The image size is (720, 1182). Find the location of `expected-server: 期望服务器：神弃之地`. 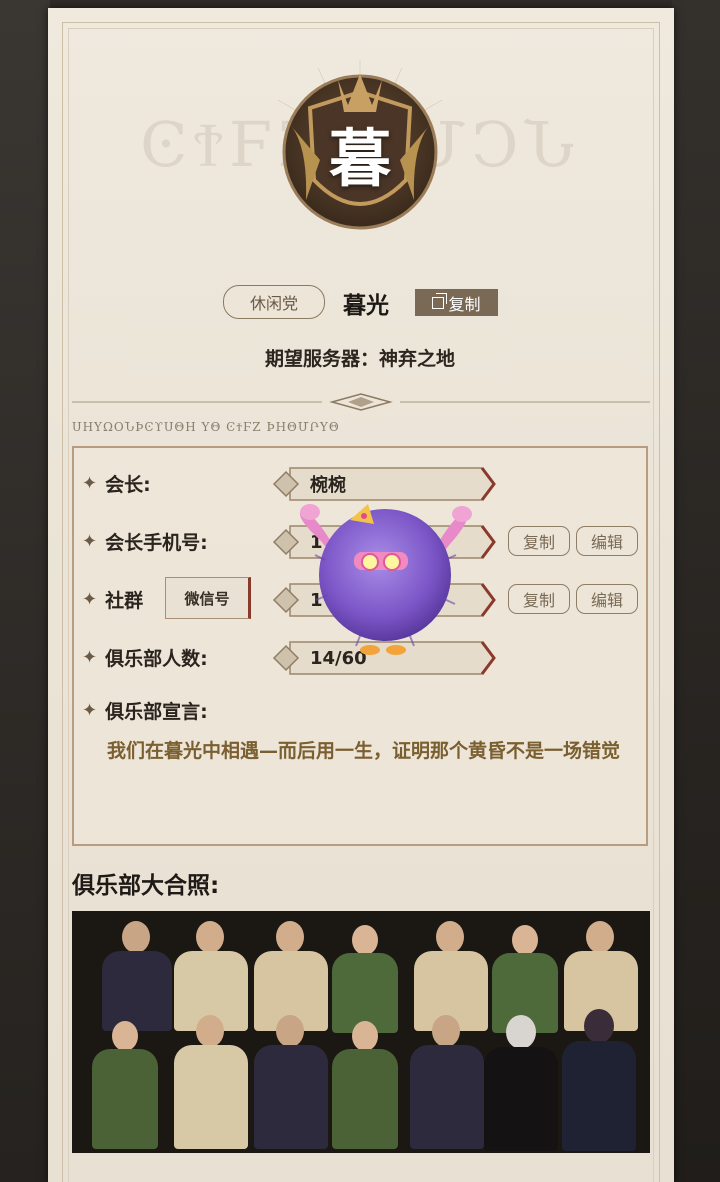

expected-server: 期望服务器：神弃之地 is located at coordinates (359, 359).